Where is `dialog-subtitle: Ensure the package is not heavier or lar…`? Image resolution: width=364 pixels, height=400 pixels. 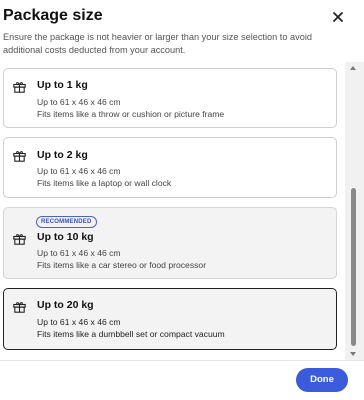 dialog-subtitle: Ensure the package is not heavier or lar… is located at coordinates (157, 43).